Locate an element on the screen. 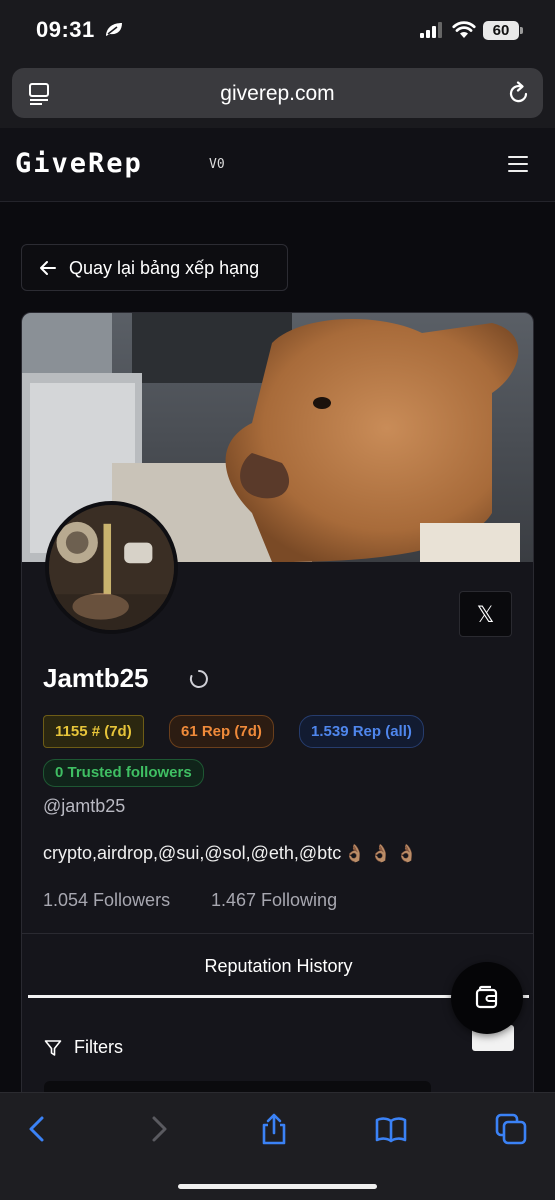  back-chevron-icon is located at coordinates (38, 1129).